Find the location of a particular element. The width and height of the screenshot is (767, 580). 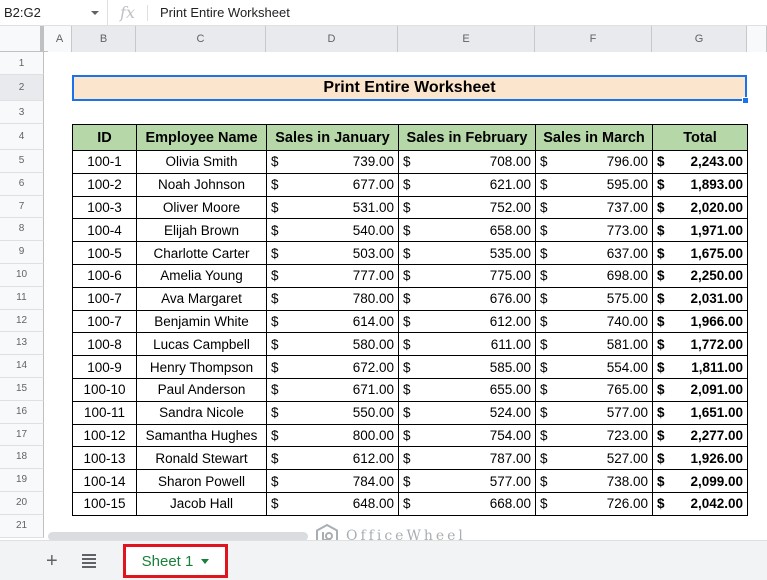

cell-sales-mar: $740.00 is located at coordinates (594, 321).